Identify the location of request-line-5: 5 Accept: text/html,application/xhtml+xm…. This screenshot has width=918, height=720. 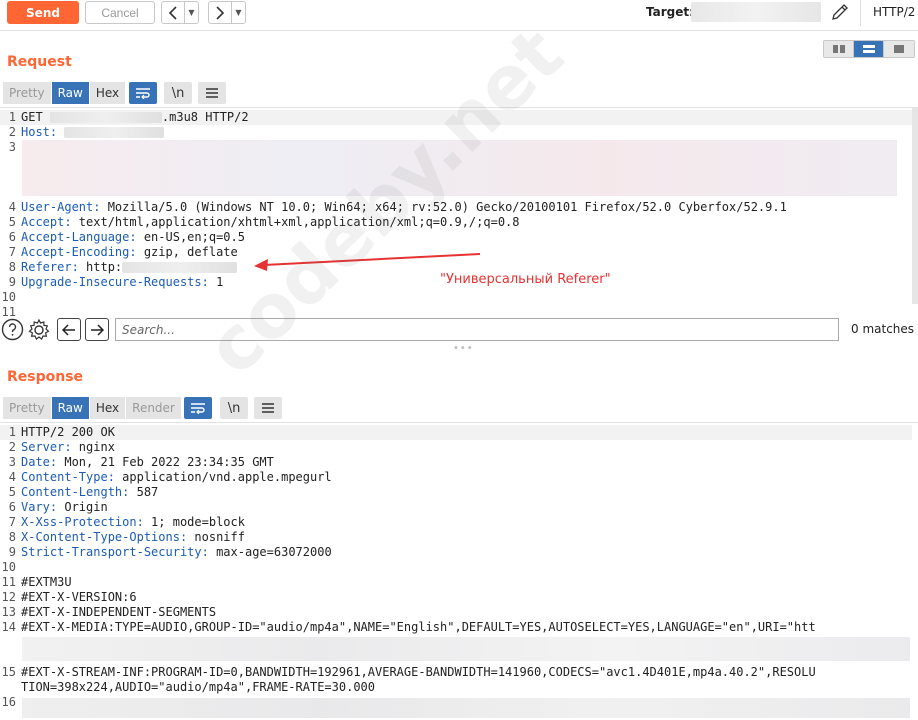
(264, 222).